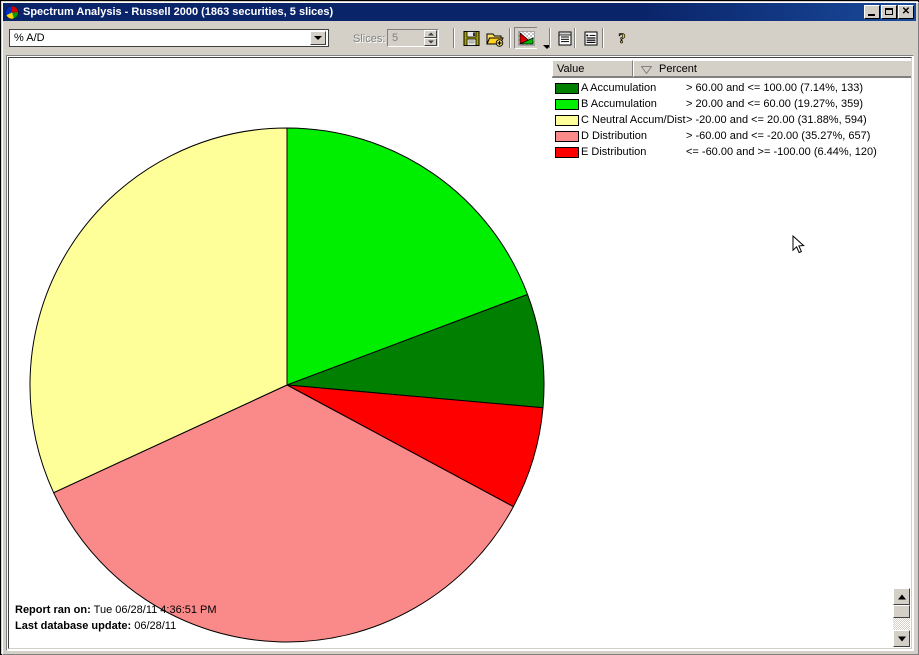  I want to click on question-mark-icon: ?, so click(622, 38).